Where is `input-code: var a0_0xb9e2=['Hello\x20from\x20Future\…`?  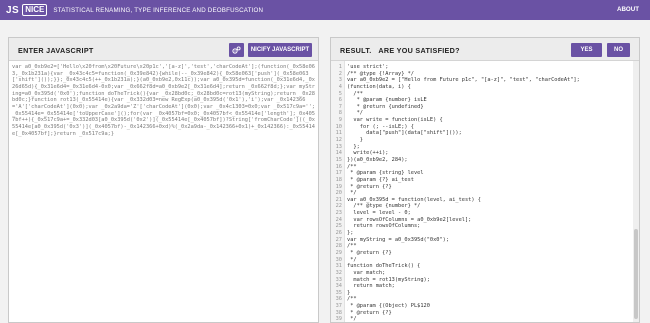 input-code: var a0_0xb9e2=['Hello\x20from\x20Future\… is located at coordinates (163, 100).